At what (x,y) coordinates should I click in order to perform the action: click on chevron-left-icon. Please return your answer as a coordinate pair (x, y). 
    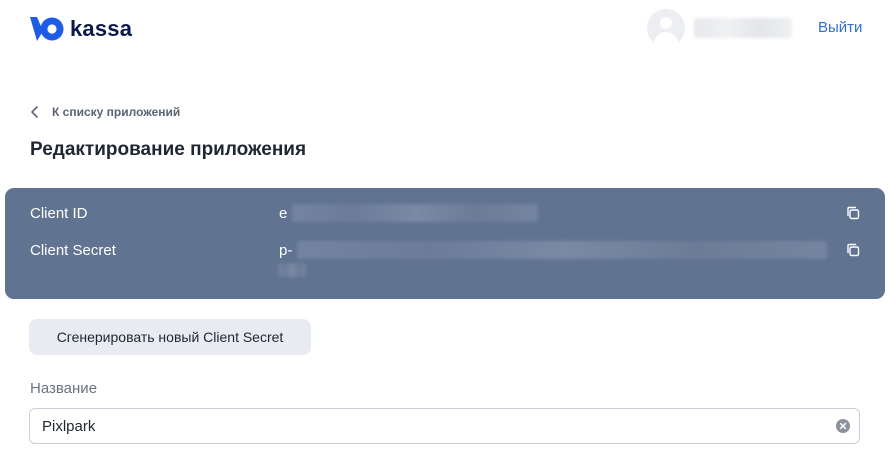
    Looking at the image, I should click on (34, 112).